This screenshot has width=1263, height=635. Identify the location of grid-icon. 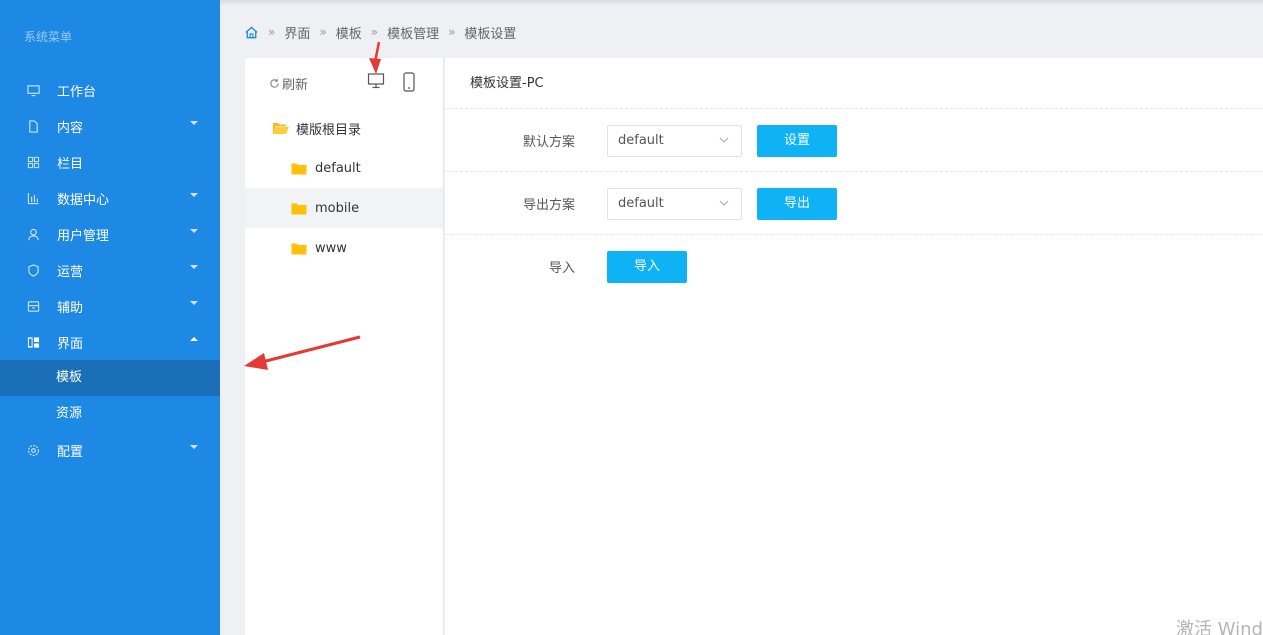
(33, 162).